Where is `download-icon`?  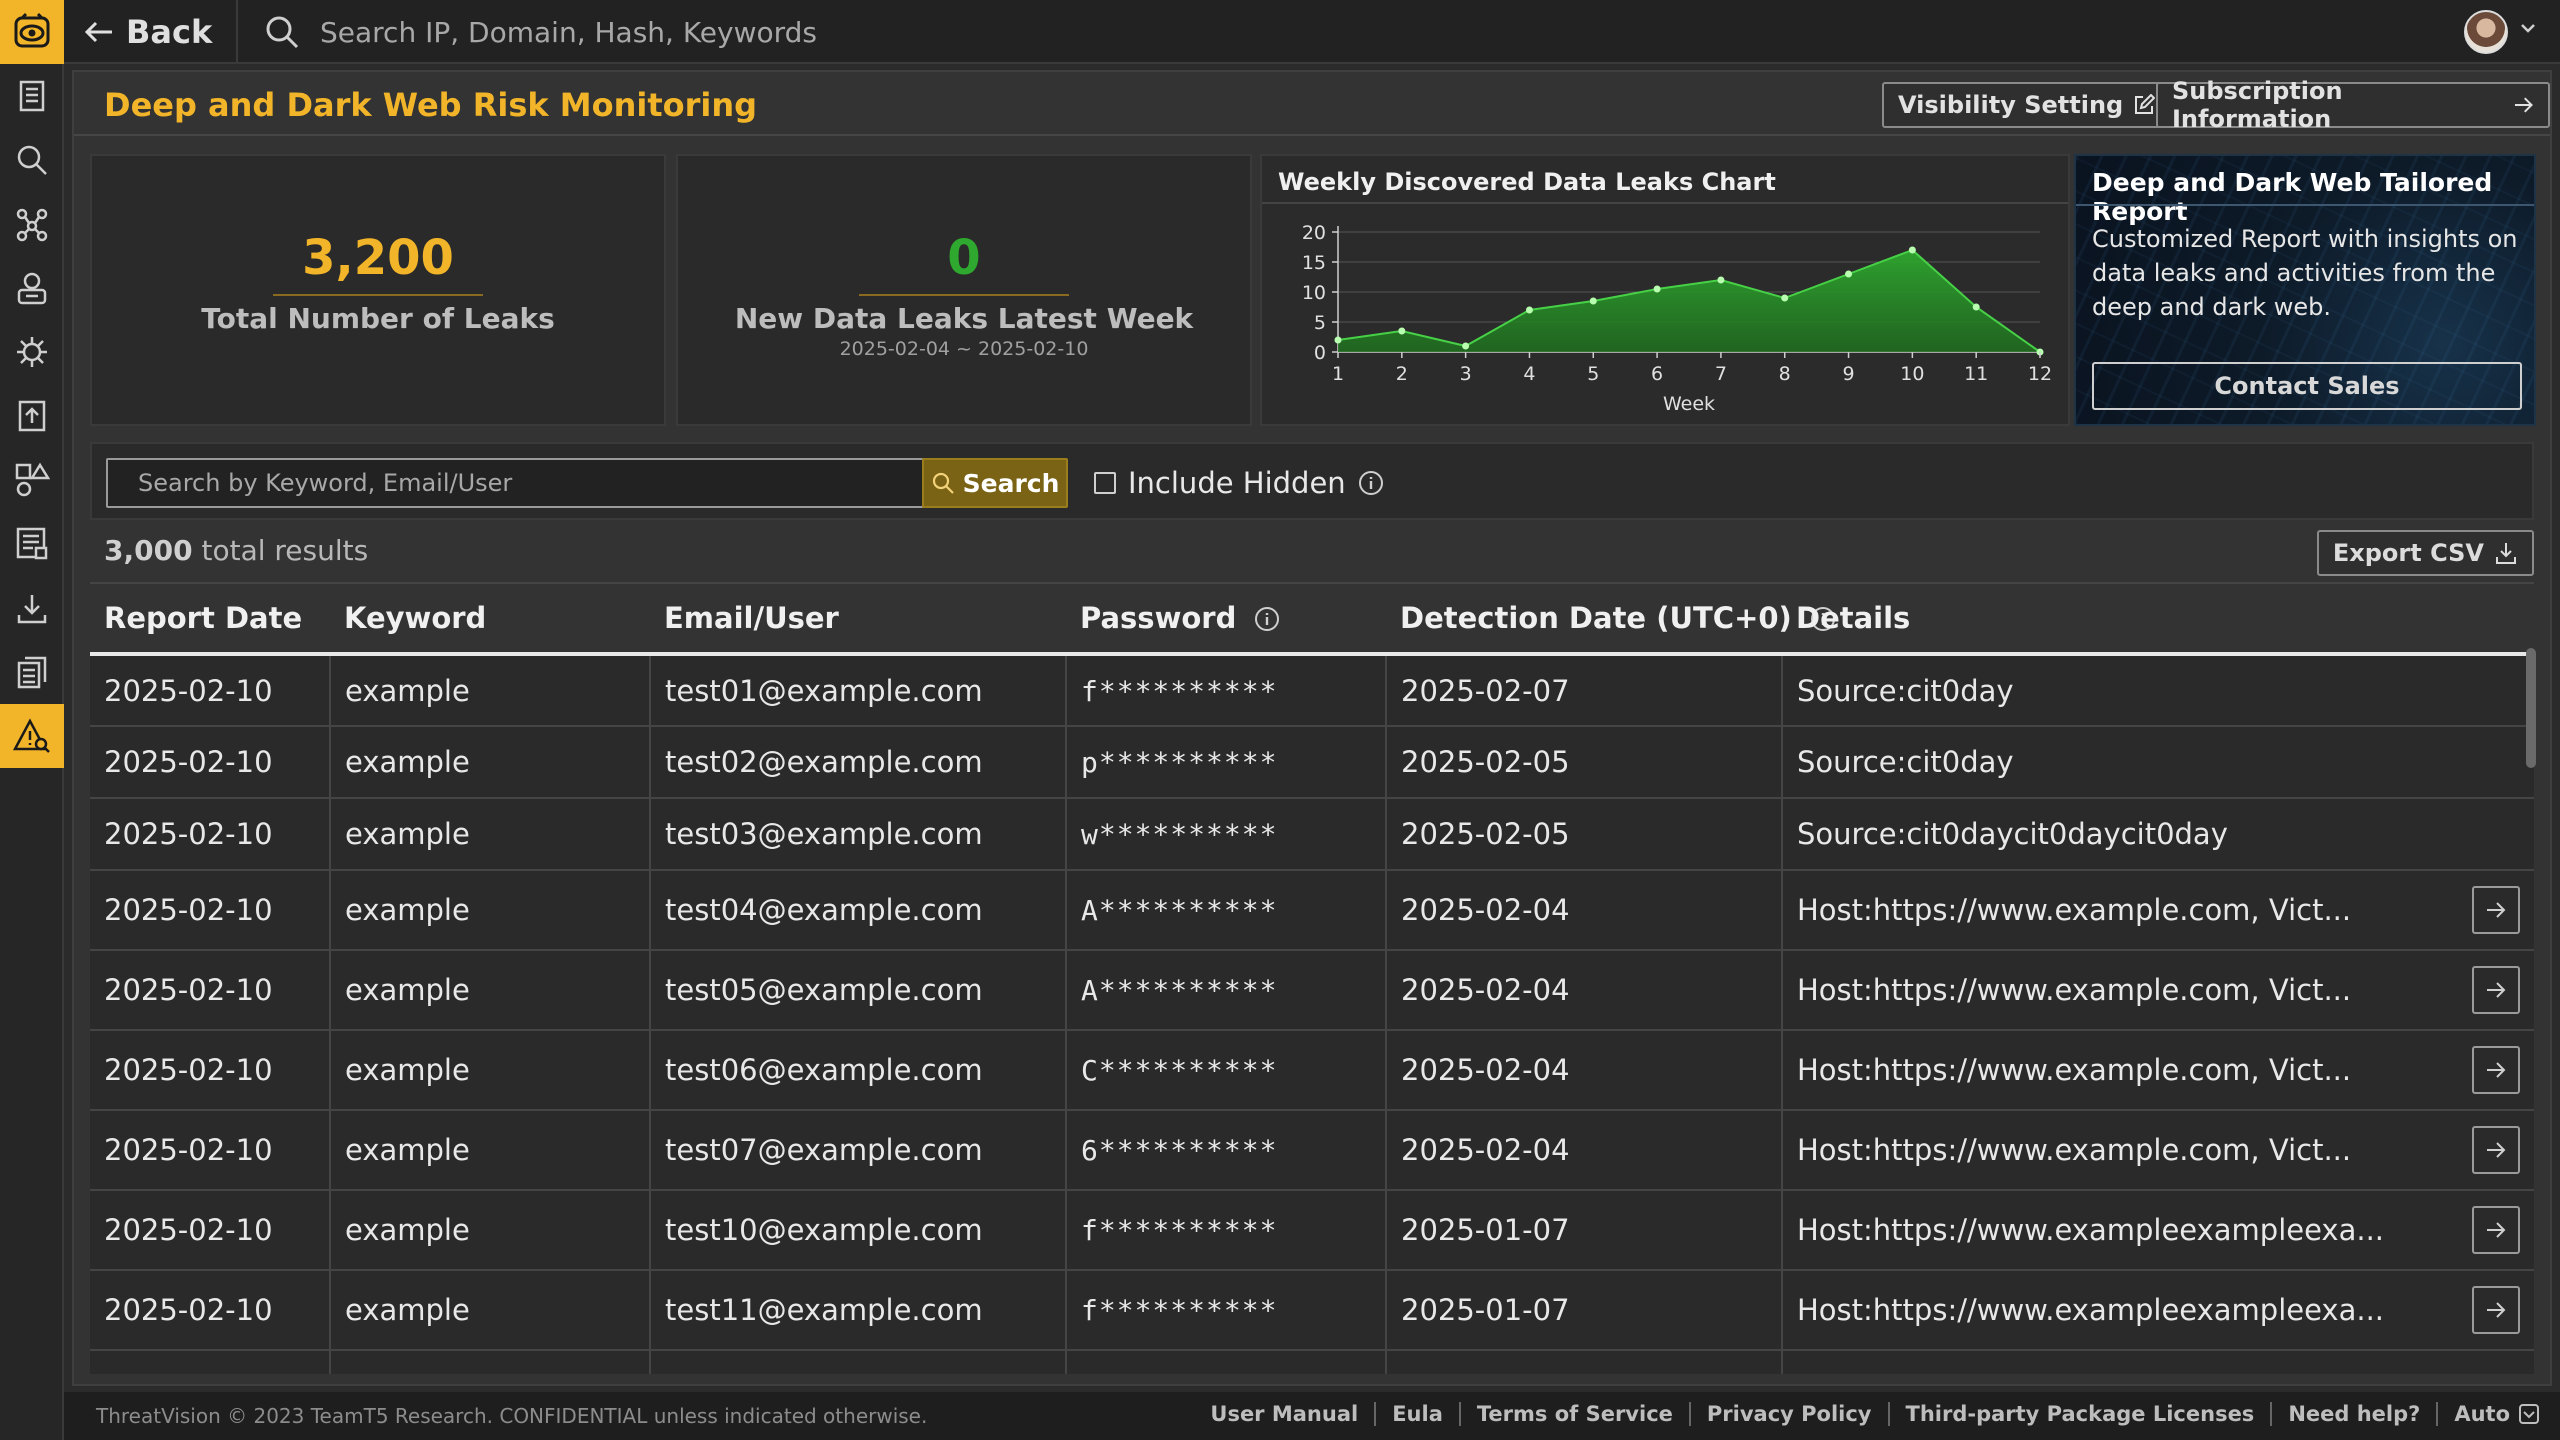
download-icon is located at coordinates (32, 609).